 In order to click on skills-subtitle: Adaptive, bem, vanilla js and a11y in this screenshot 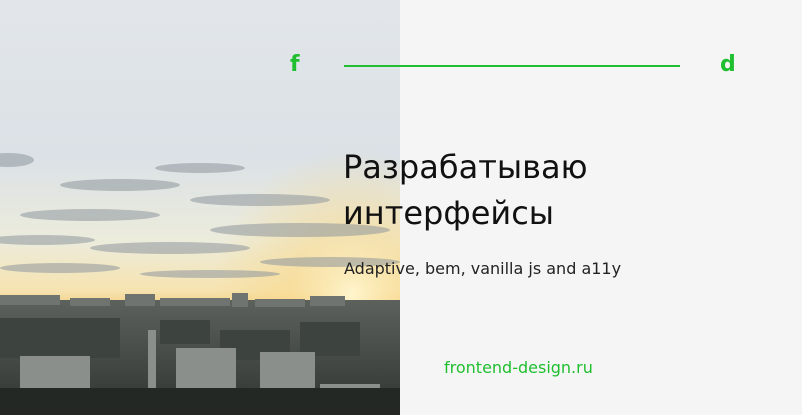, I will do `click(483, 268)`.